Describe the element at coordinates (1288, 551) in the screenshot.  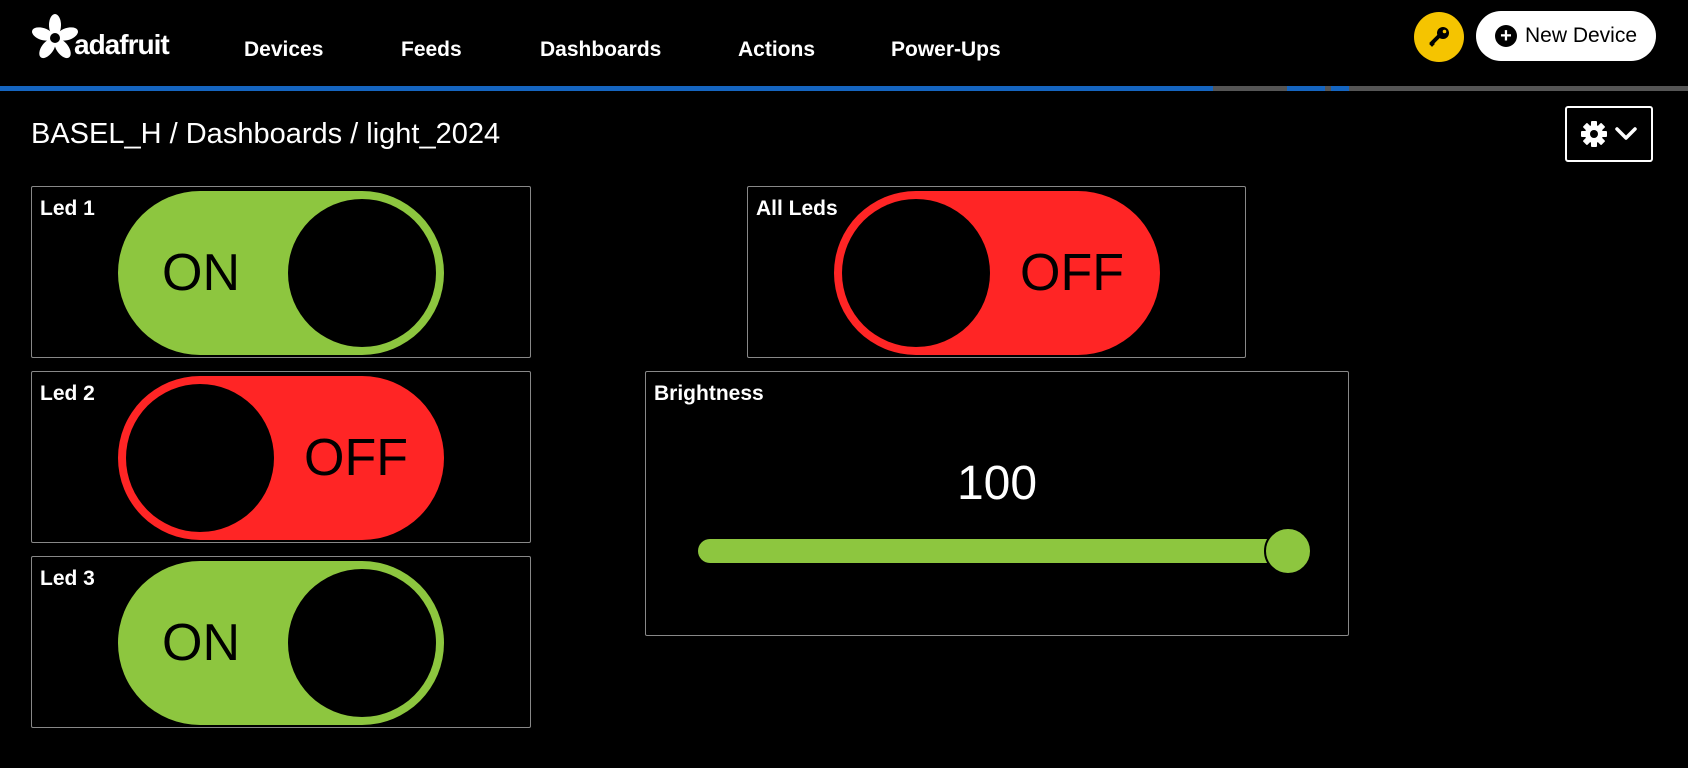
I see `slider-thumb` at that location.